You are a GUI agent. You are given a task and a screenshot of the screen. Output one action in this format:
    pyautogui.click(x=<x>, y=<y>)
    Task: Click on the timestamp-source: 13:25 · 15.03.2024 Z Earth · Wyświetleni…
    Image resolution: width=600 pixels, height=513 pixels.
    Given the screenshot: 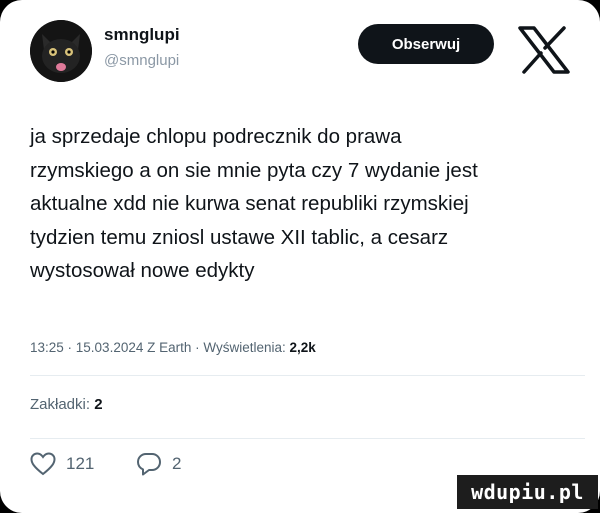 What is the action you would take?
    pyautogui.click(x=160, y=347)
    